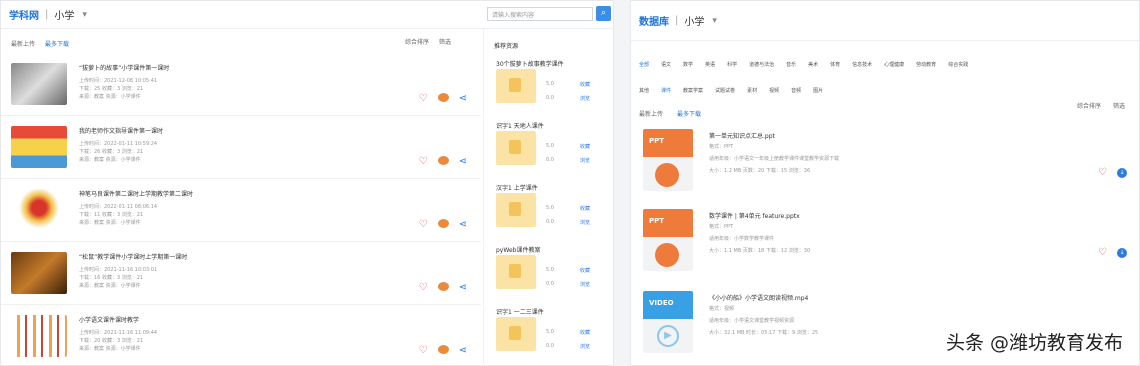 The height and width of the screenshot is (366, 1140). What do you see at coordinates (603, 13) in the screenshot?
I see `search-icon: ⌕` at bounding box center [603, 13].